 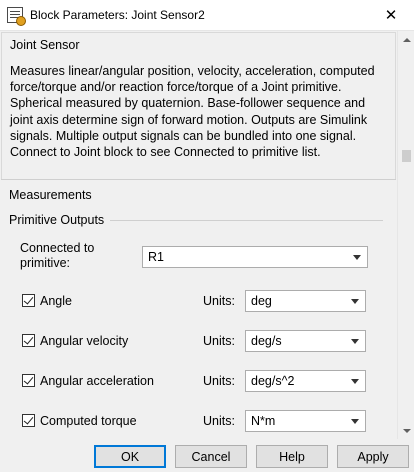 I want to click on measurements-divider, so click(x=198, y=179).